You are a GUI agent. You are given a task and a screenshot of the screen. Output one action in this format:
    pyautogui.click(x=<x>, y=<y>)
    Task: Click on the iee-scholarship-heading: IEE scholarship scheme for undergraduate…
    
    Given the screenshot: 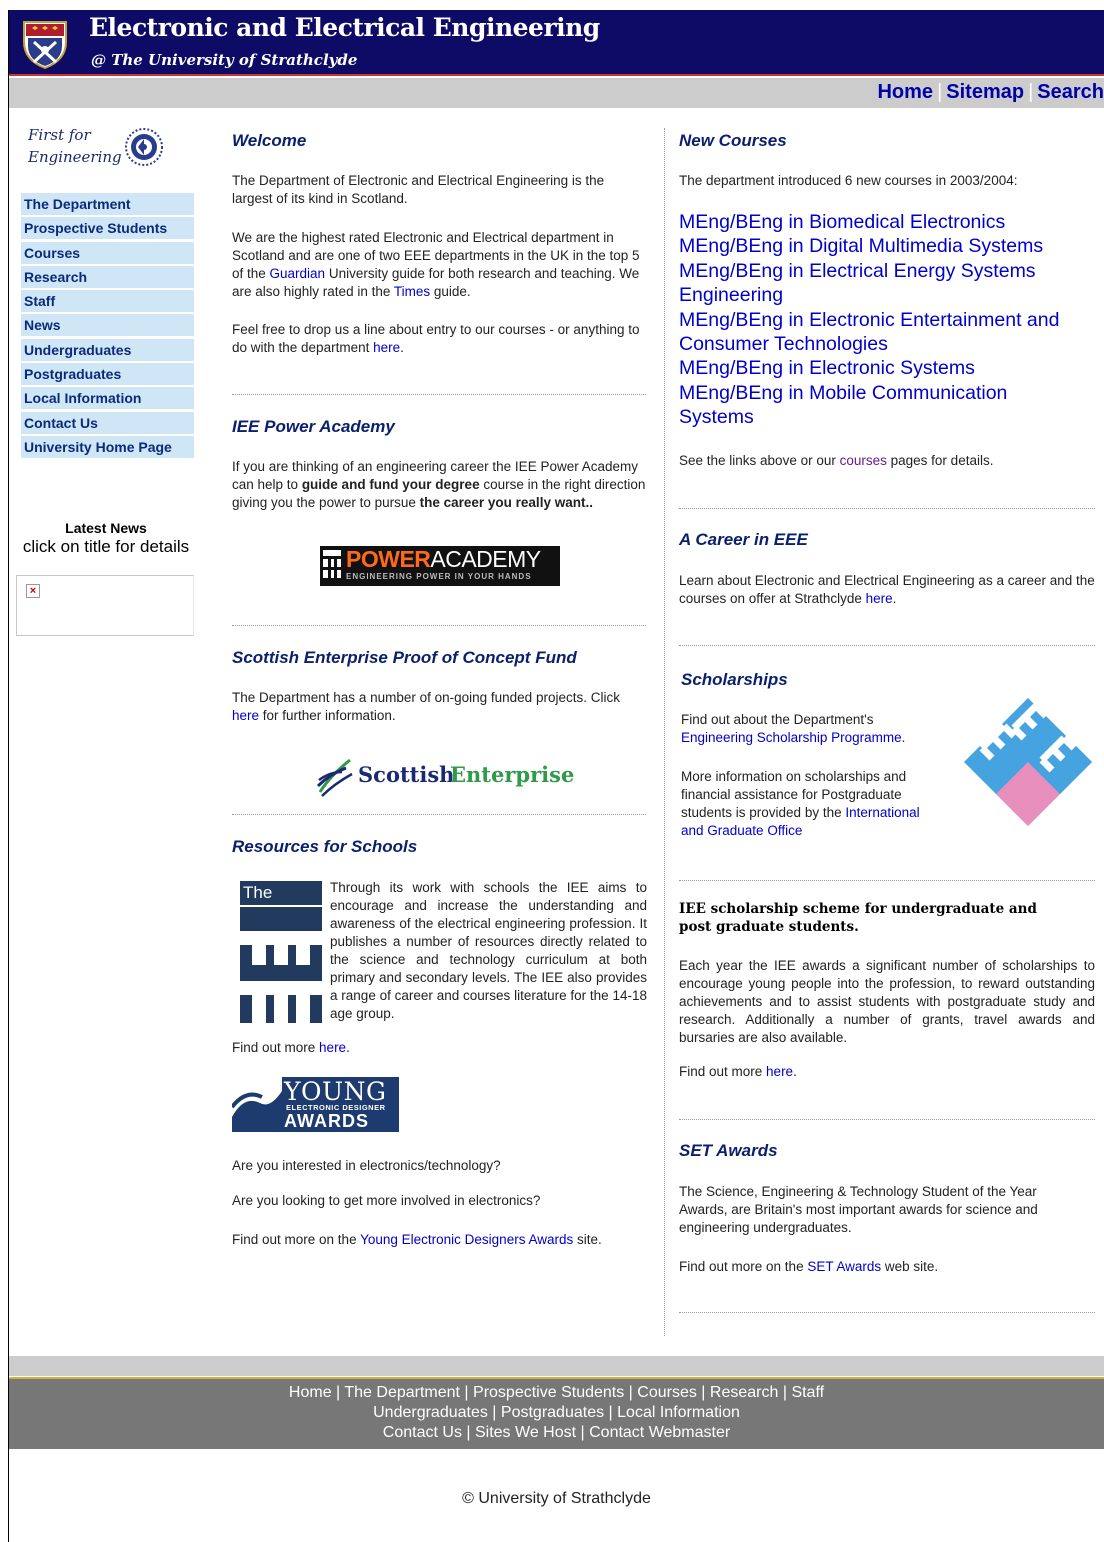 What is the action you would take?
    pyautogui.click(x=858, y=918)
    